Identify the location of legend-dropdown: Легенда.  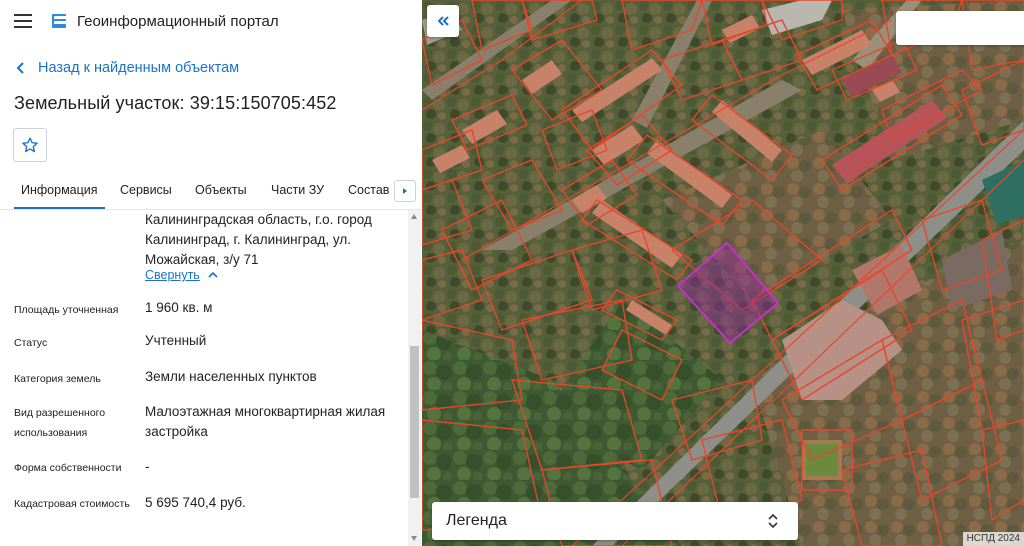
(615, 521).